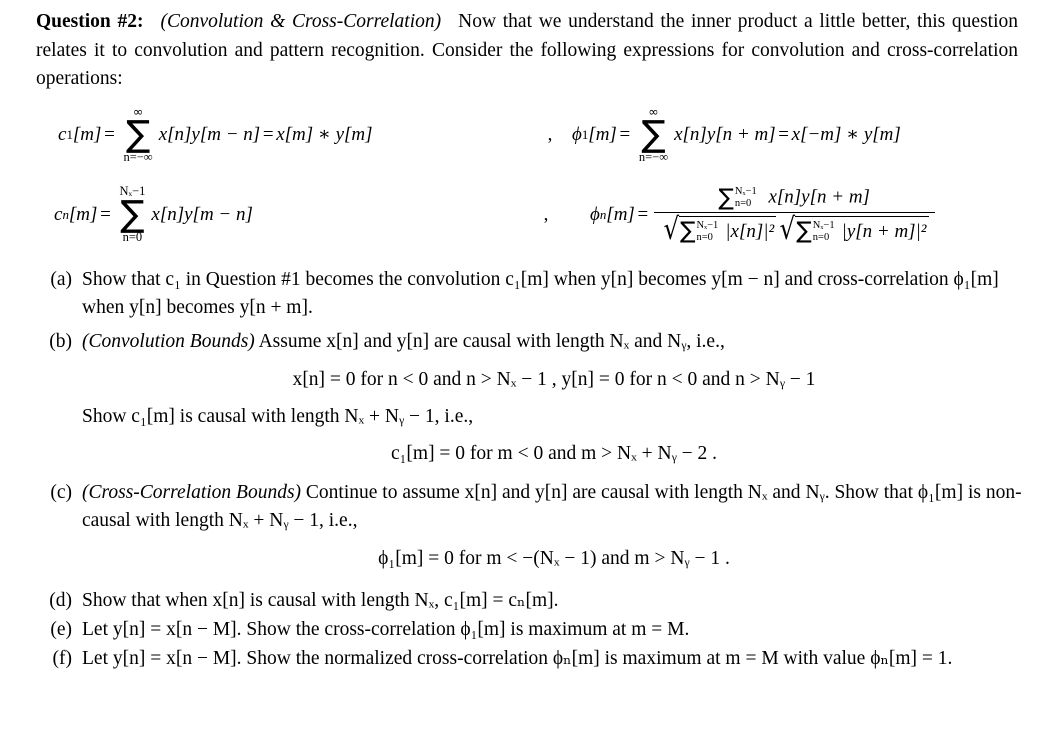  Describe the element at coordinates (61, 492) in the screenshot. I see `part-c-marker: (c)` at that location.